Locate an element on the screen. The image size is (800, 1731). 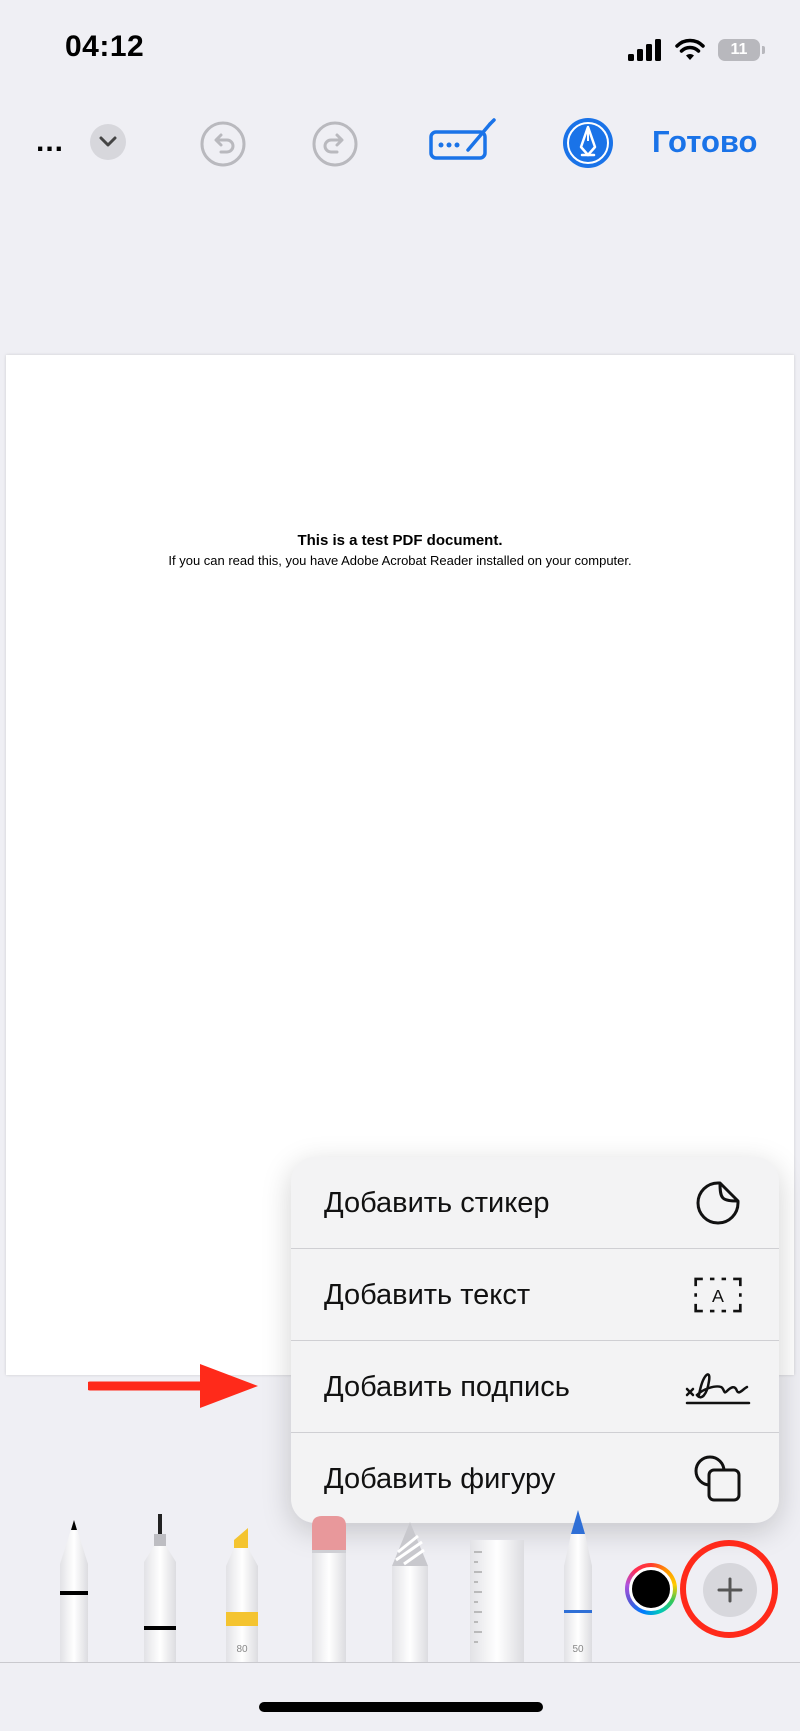
undo-icon is located at coordinates (223, 144).